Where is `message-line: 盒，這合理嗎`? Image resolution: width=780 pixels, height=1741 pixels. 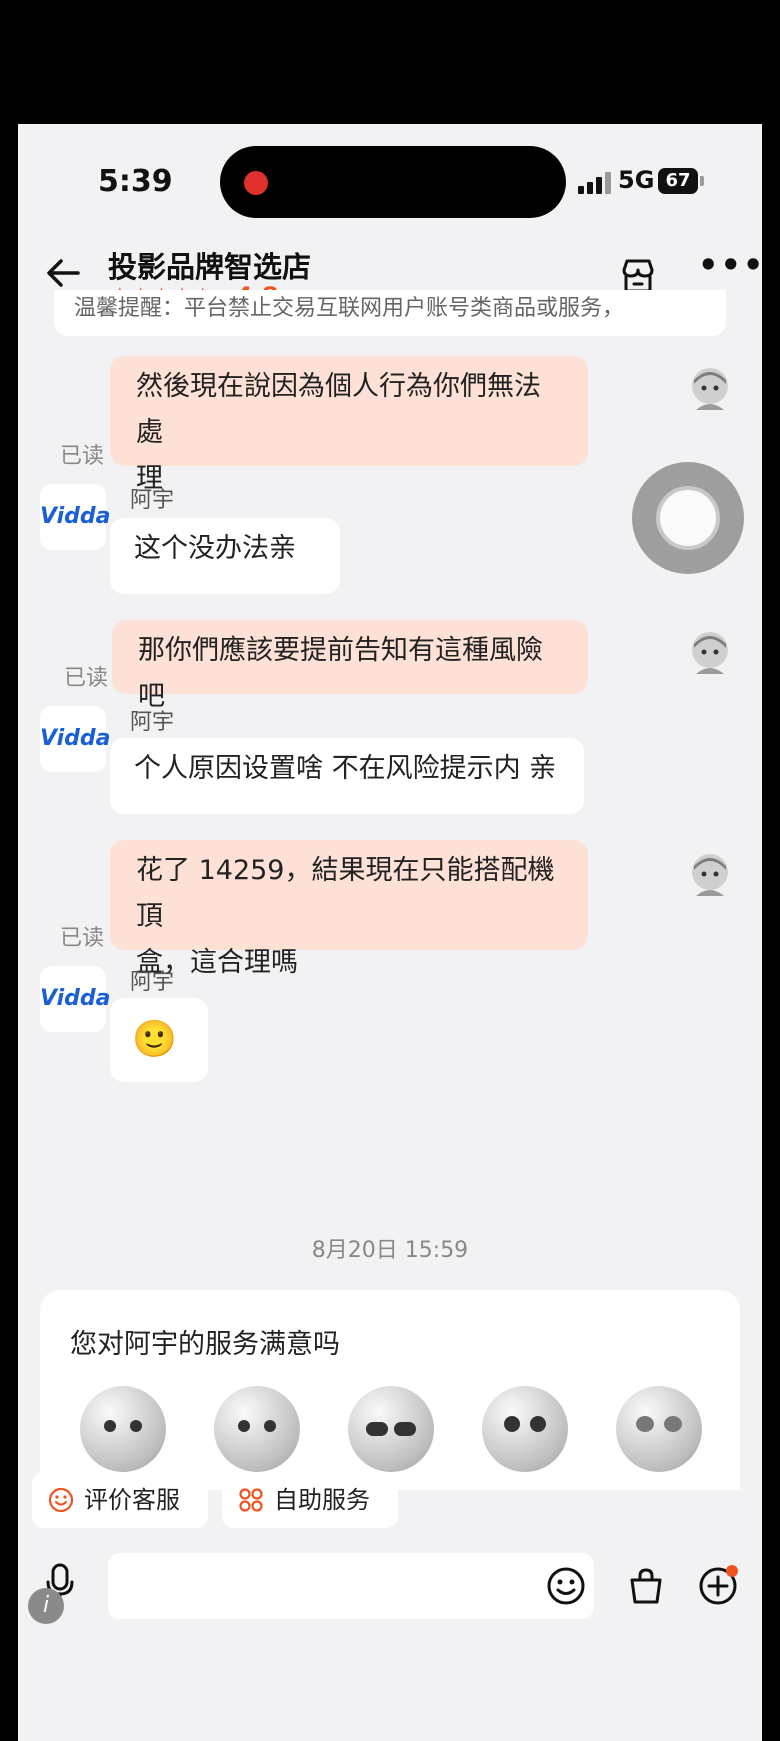
message-line: 盒，這合理嗎 is located at coordinates (217, 962).